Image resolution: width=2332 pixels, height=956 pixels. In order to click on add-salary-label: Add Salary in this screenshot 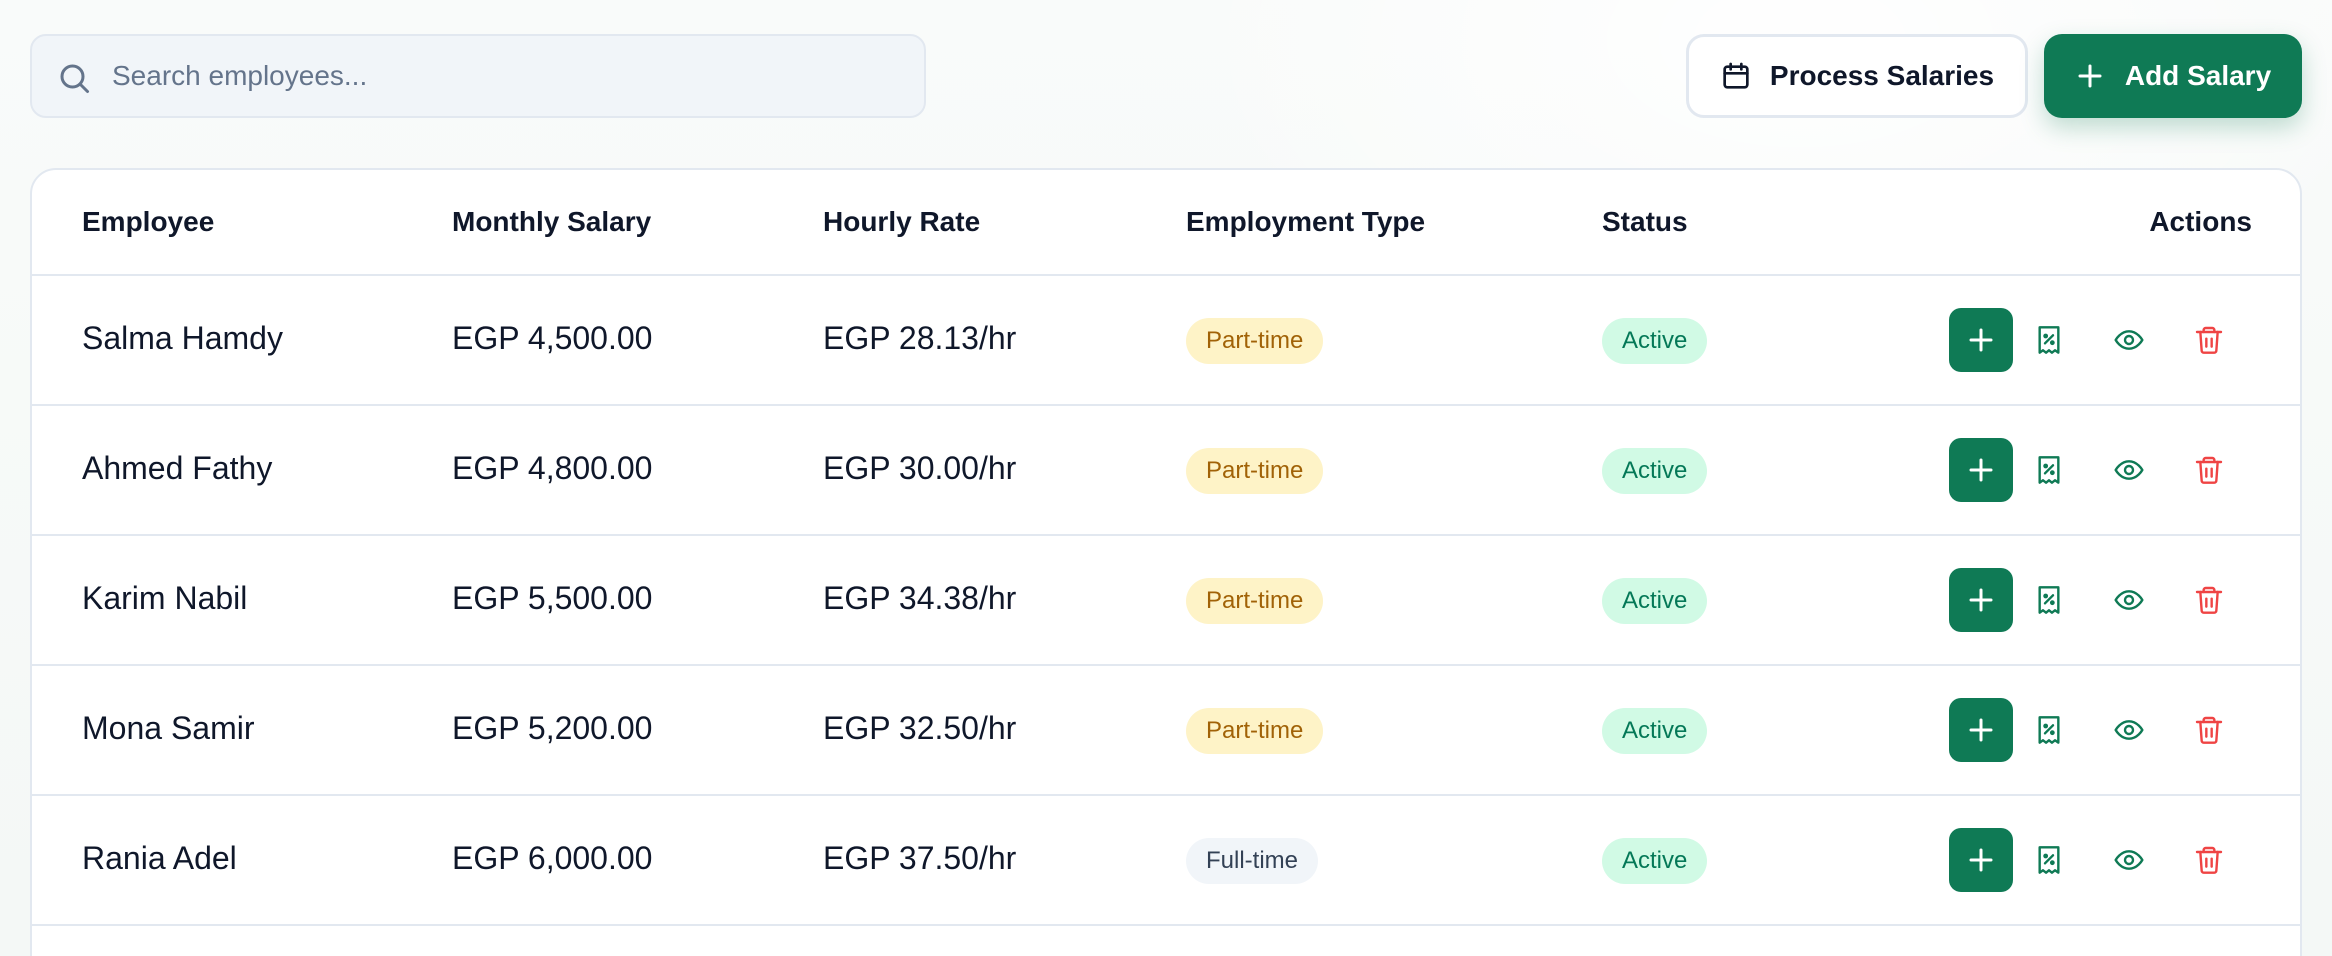, I will do `click(2198, 75)`.